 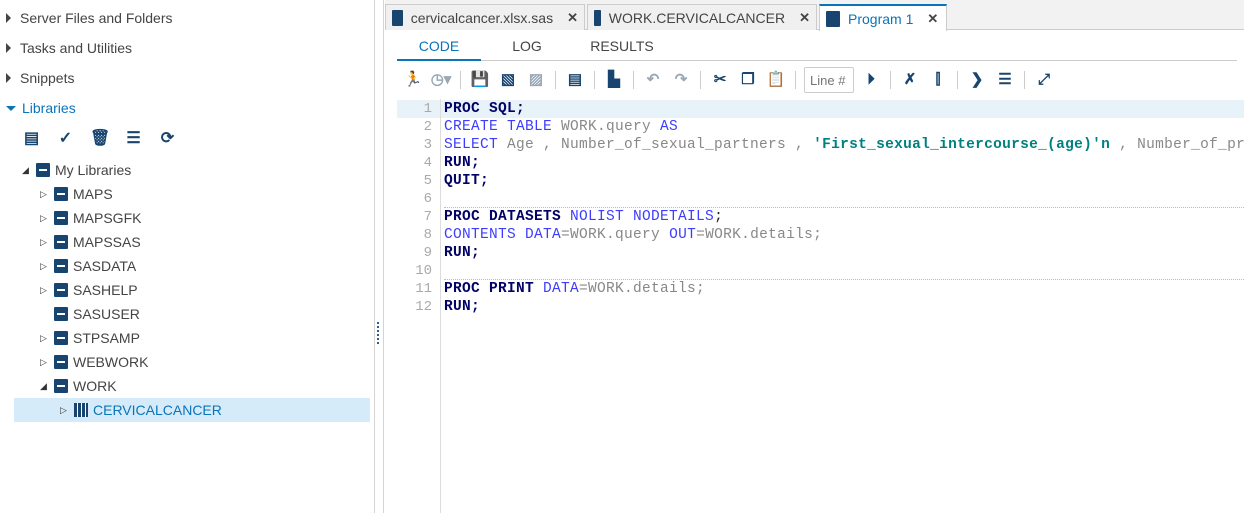 I want to click on tree-library-mapsgfk: ▷ MAPSGFK, so click(x=90, y=218).